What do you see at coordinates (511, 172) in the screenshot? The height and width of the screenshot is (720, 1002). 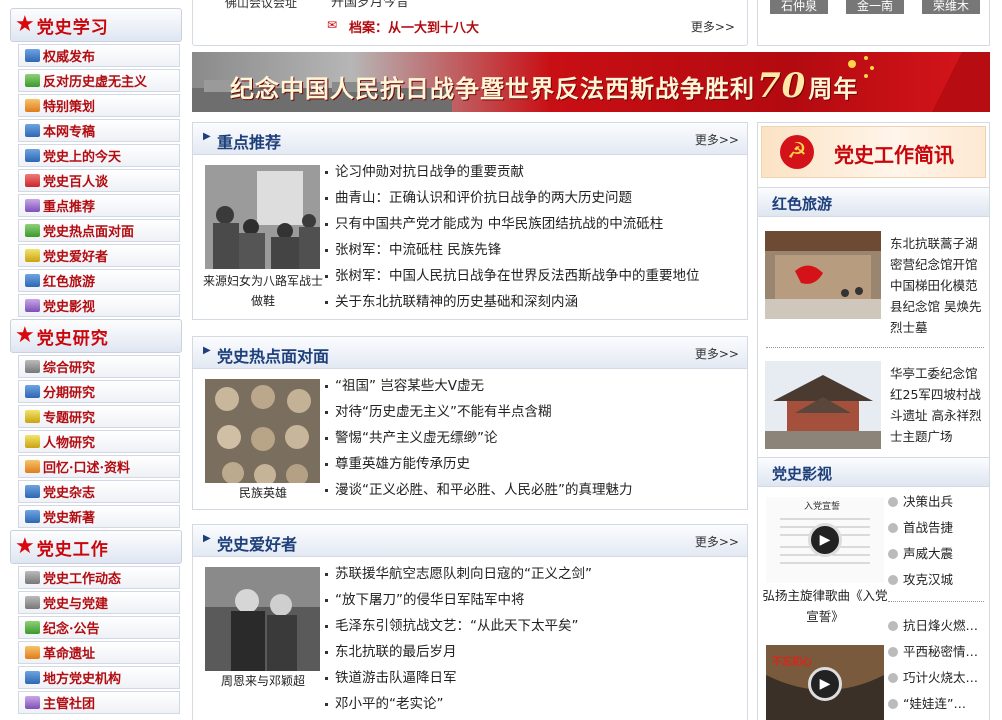 I see `list-item: 论习仲勋对抗日战争的重要贡献` at bounding box center [511, 172].